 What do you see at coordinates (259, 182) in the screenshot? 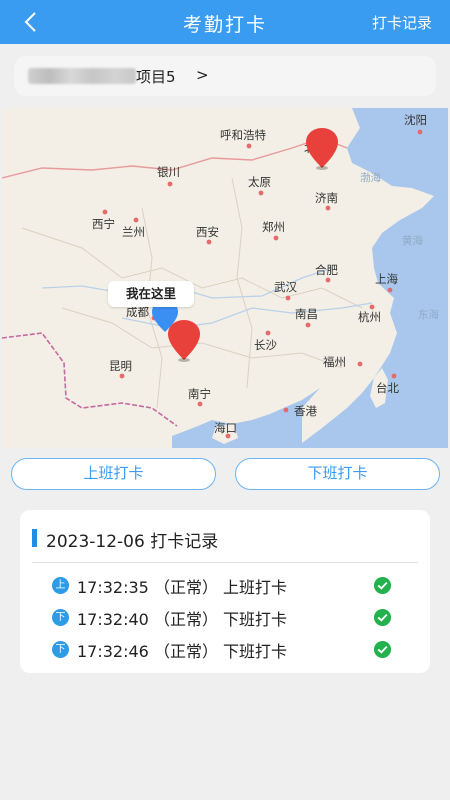
I see `svg-text: 太原` at bounding box center [259, 182].